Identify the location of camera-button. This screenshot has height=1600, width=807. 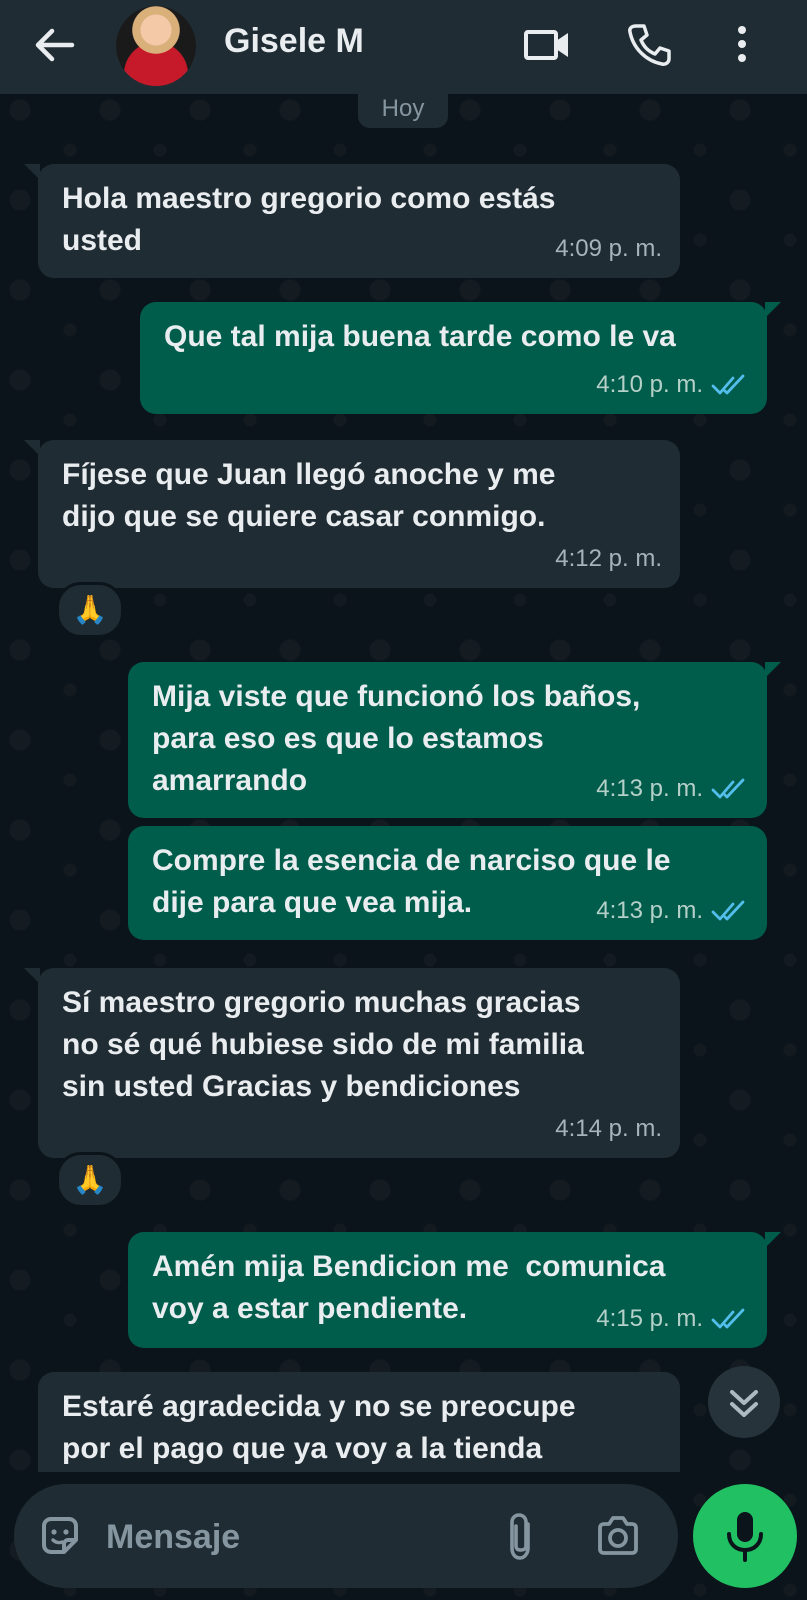
(618, 1538).